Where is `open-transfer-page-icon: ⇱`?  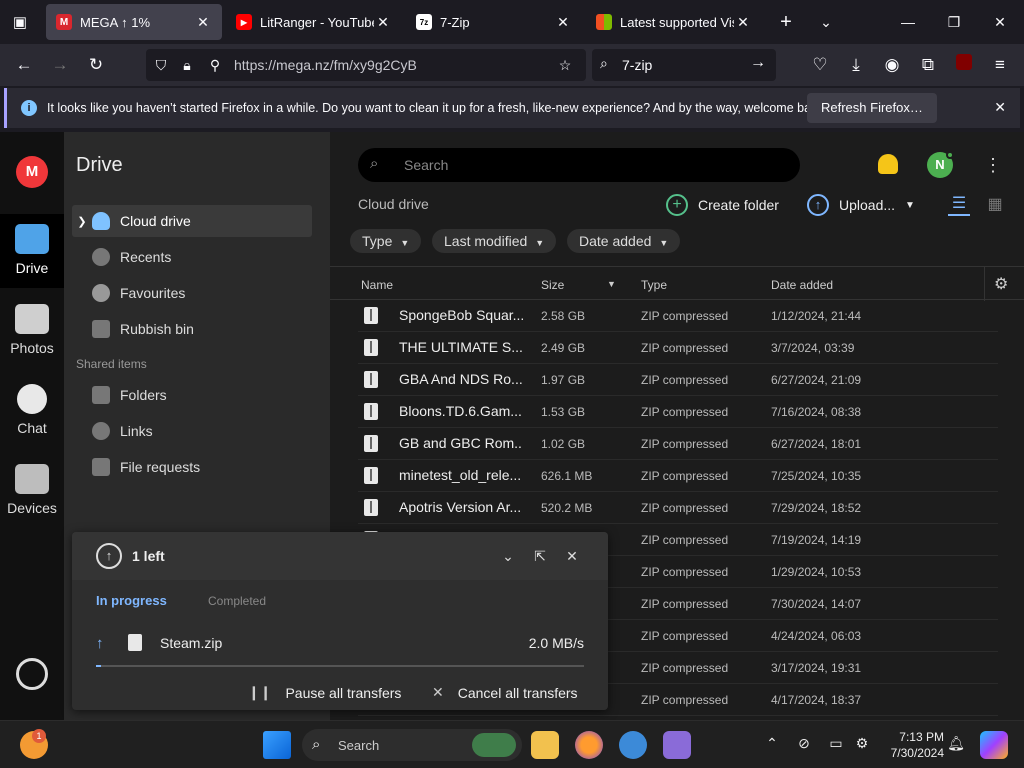 open-transfer-page-icon: ⇱ is located at coordinates (540, 556).